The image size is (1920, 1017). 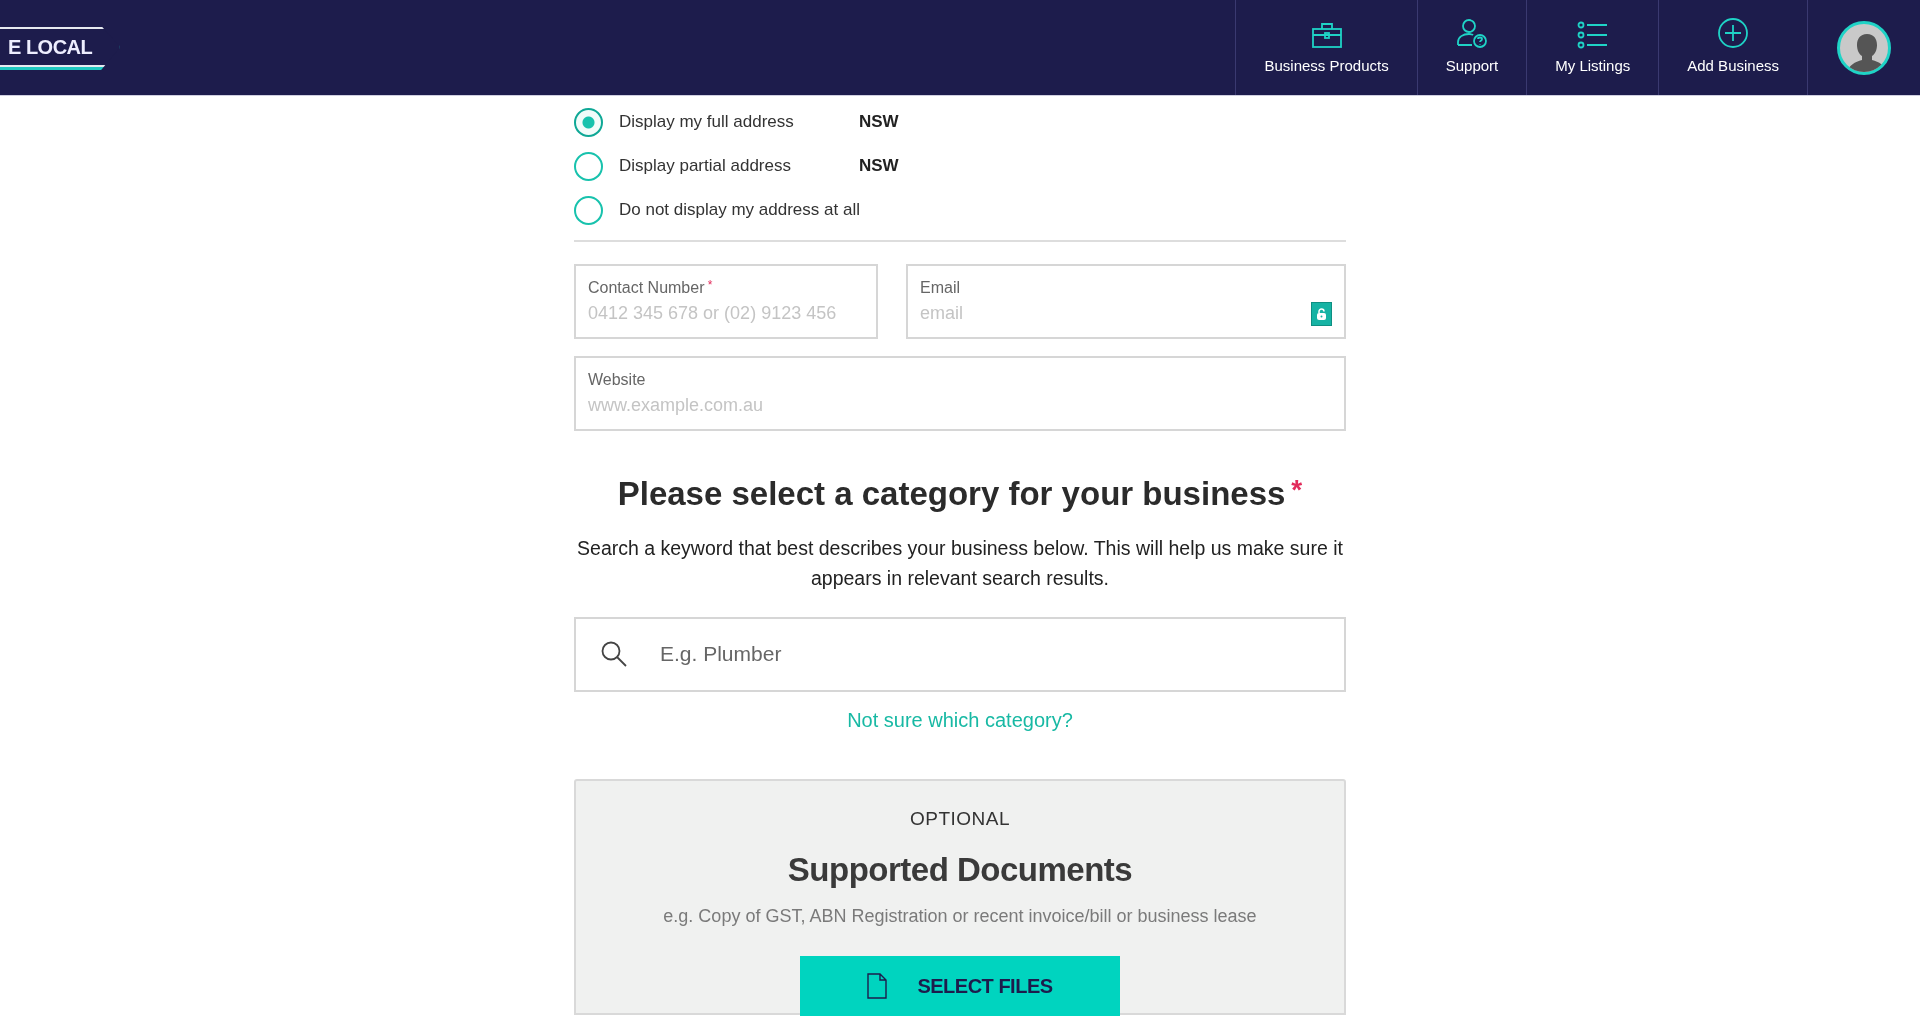 I want to click on field-label: Contact Number *, so click(x=651, y=287).